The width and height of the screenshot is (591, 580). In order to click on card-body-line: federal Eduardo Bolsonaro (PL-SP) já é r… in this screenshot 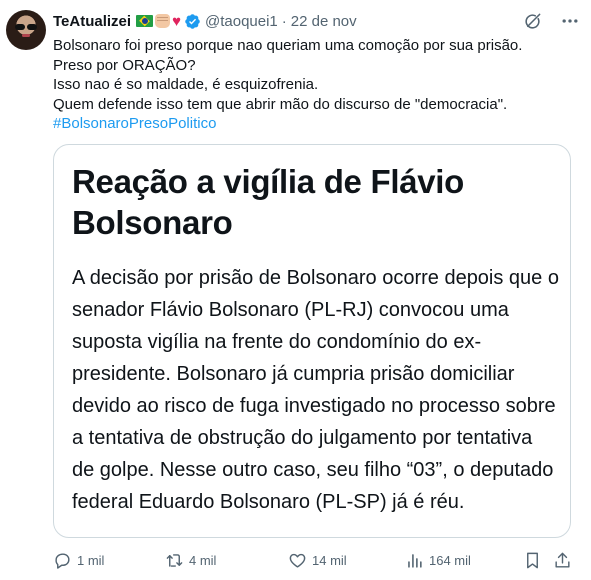, I will do `click(268, 502)`.